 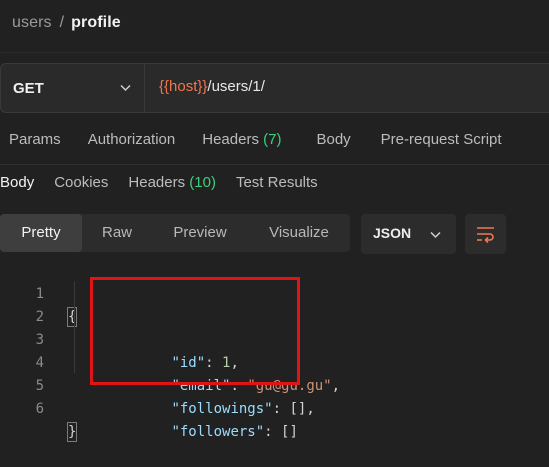 I want to click on json-comma: ,, so click(x=310, y=409).